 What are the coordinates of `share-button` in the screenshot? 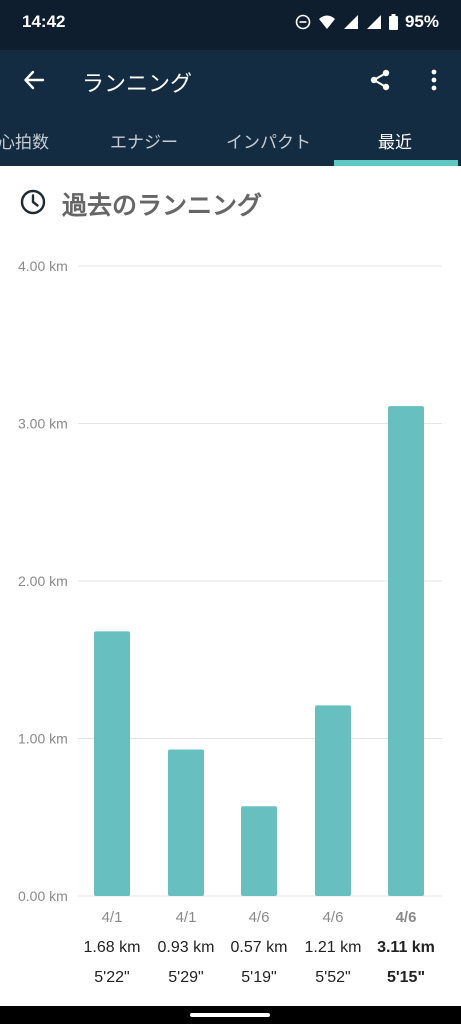 It's located at (380, 80).